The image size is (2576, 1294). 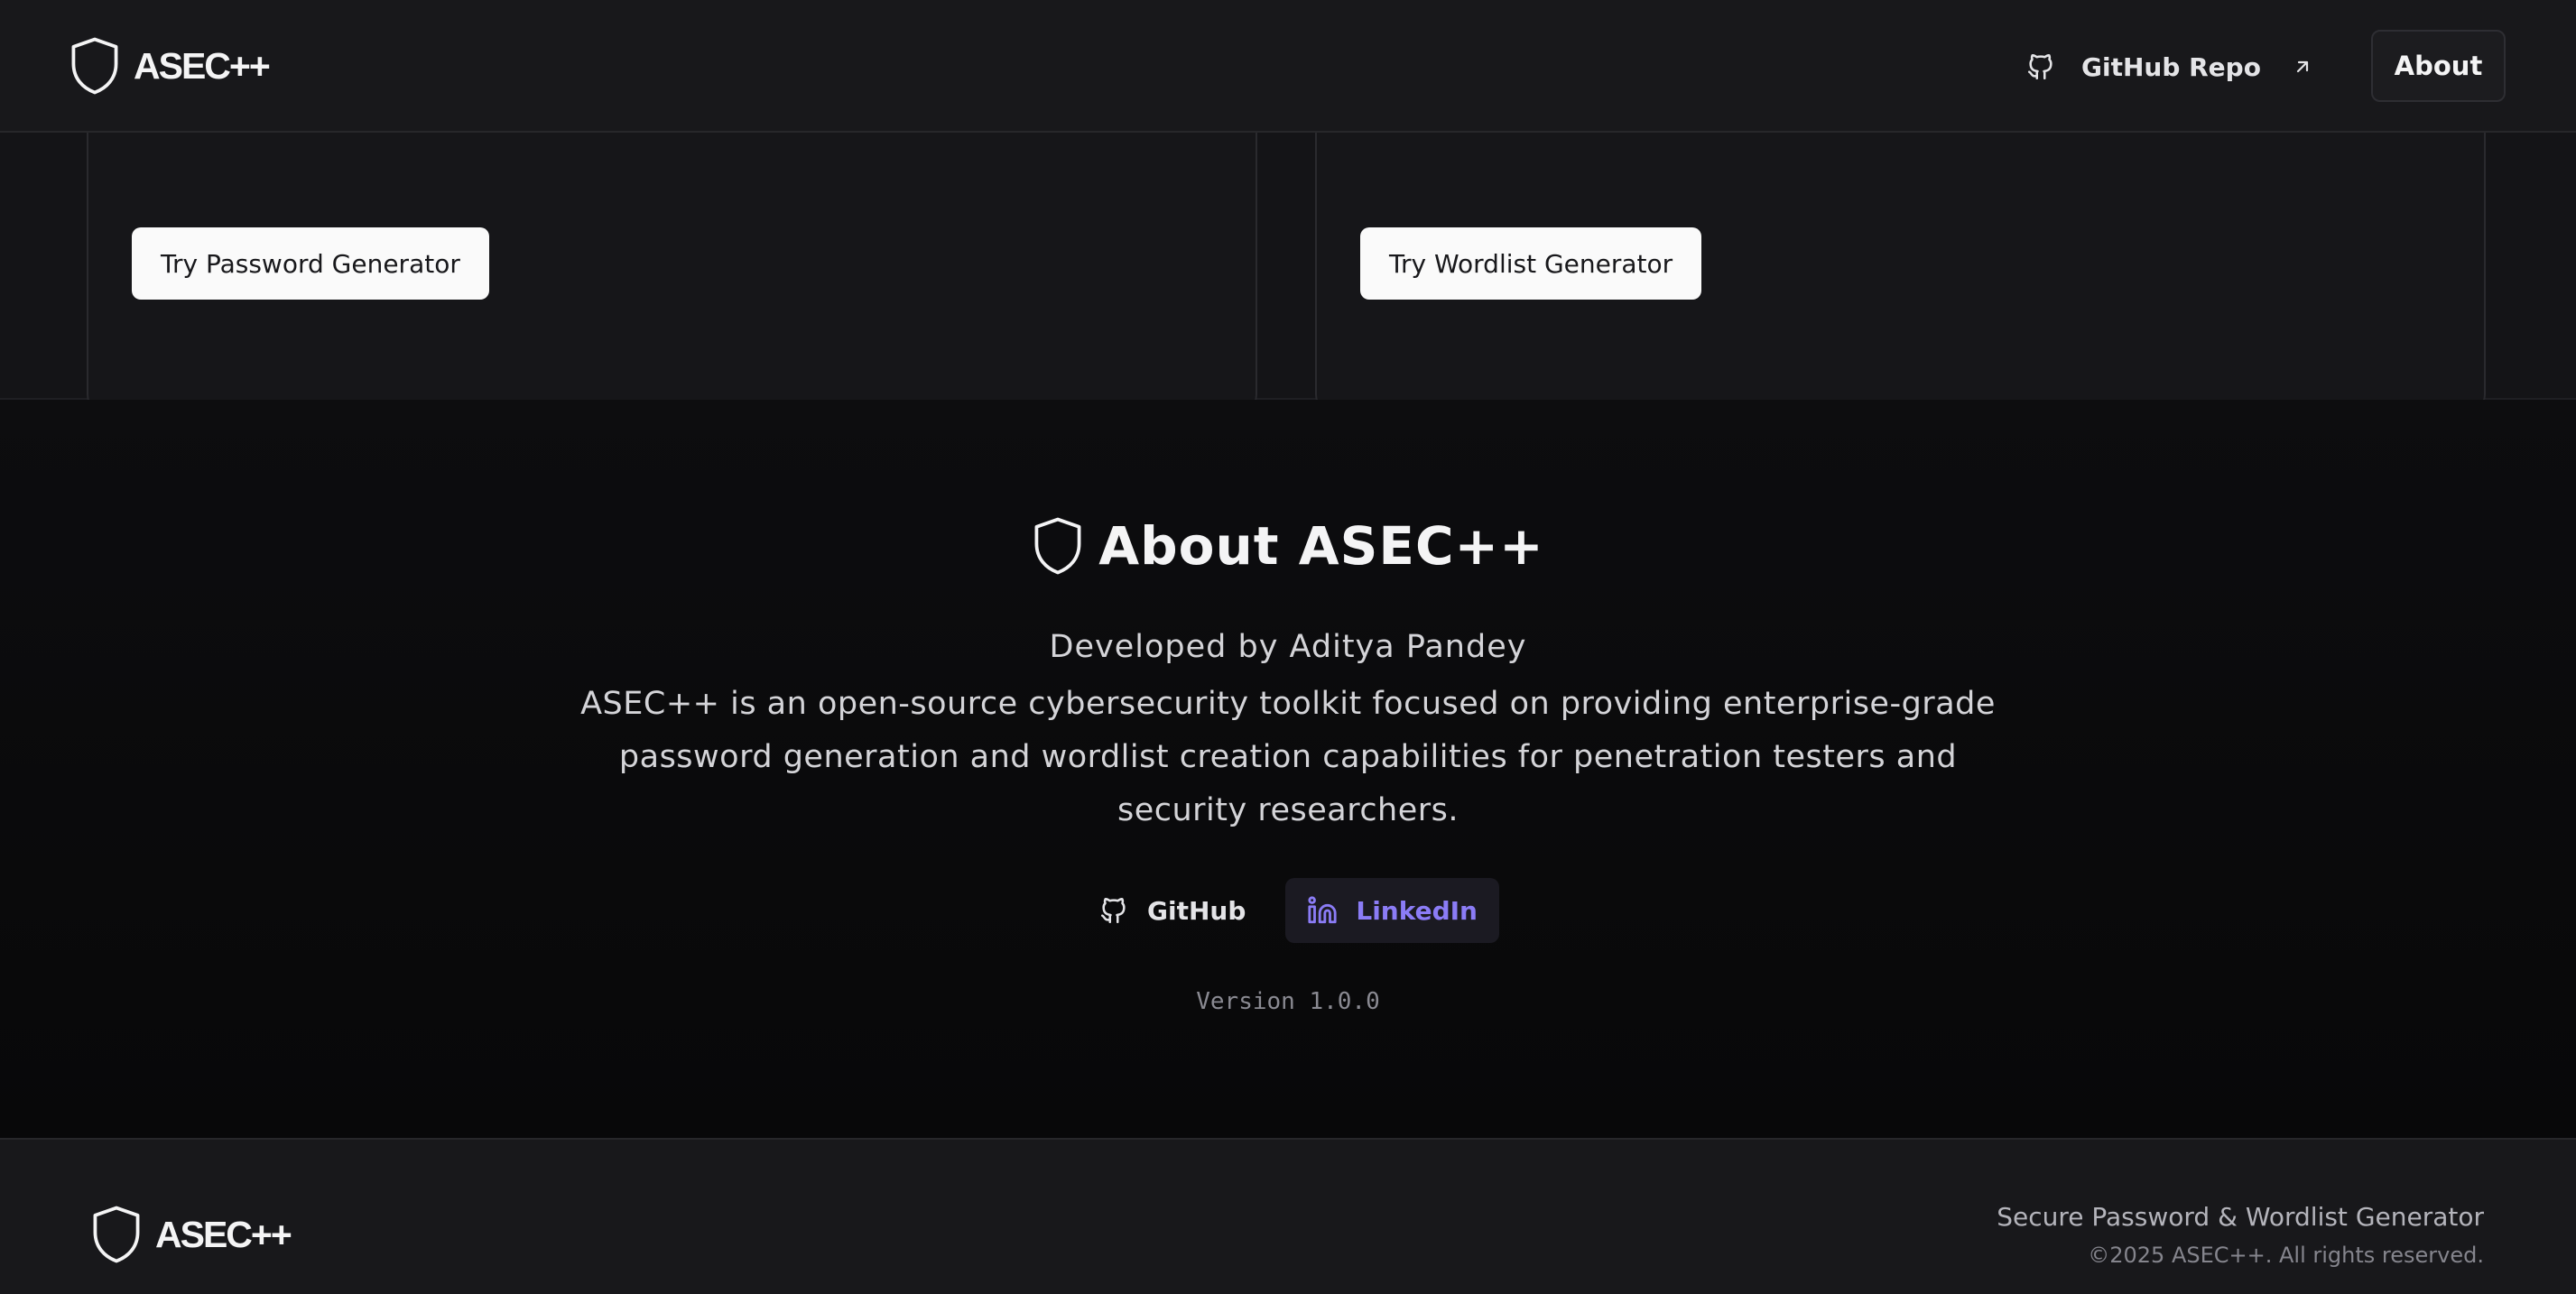 I want to click on try-password-generator-button: Try Password Generator, so click(x=311, y=263).